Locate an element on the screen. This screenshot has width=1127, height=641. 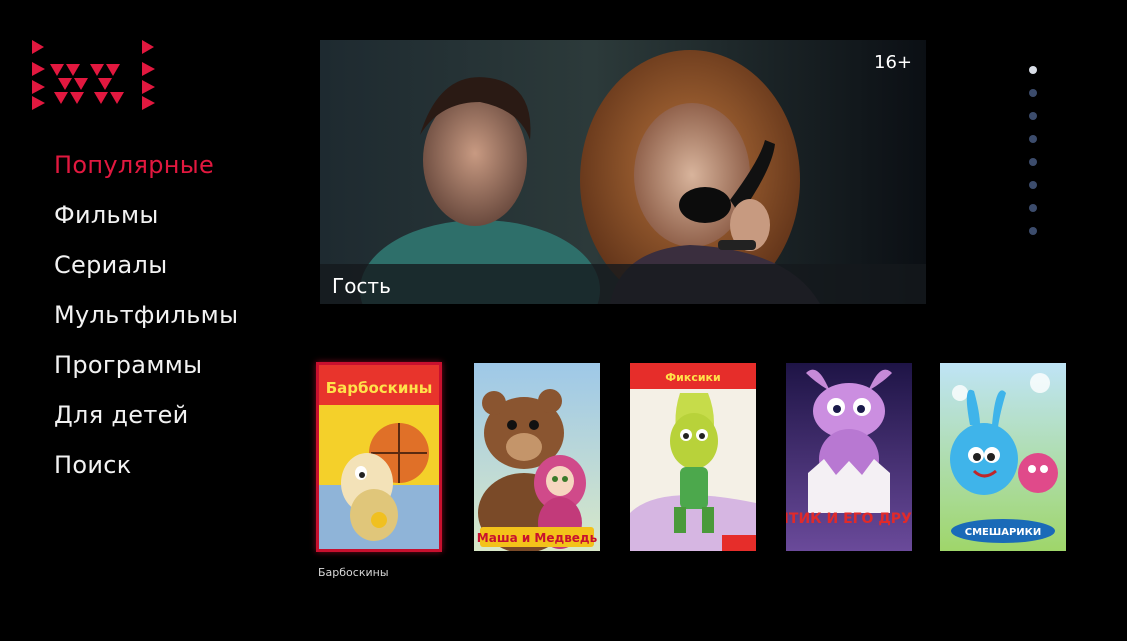
poster-smeshariki: СМЕШАРИКИ is located at coordinates (1003, 457).